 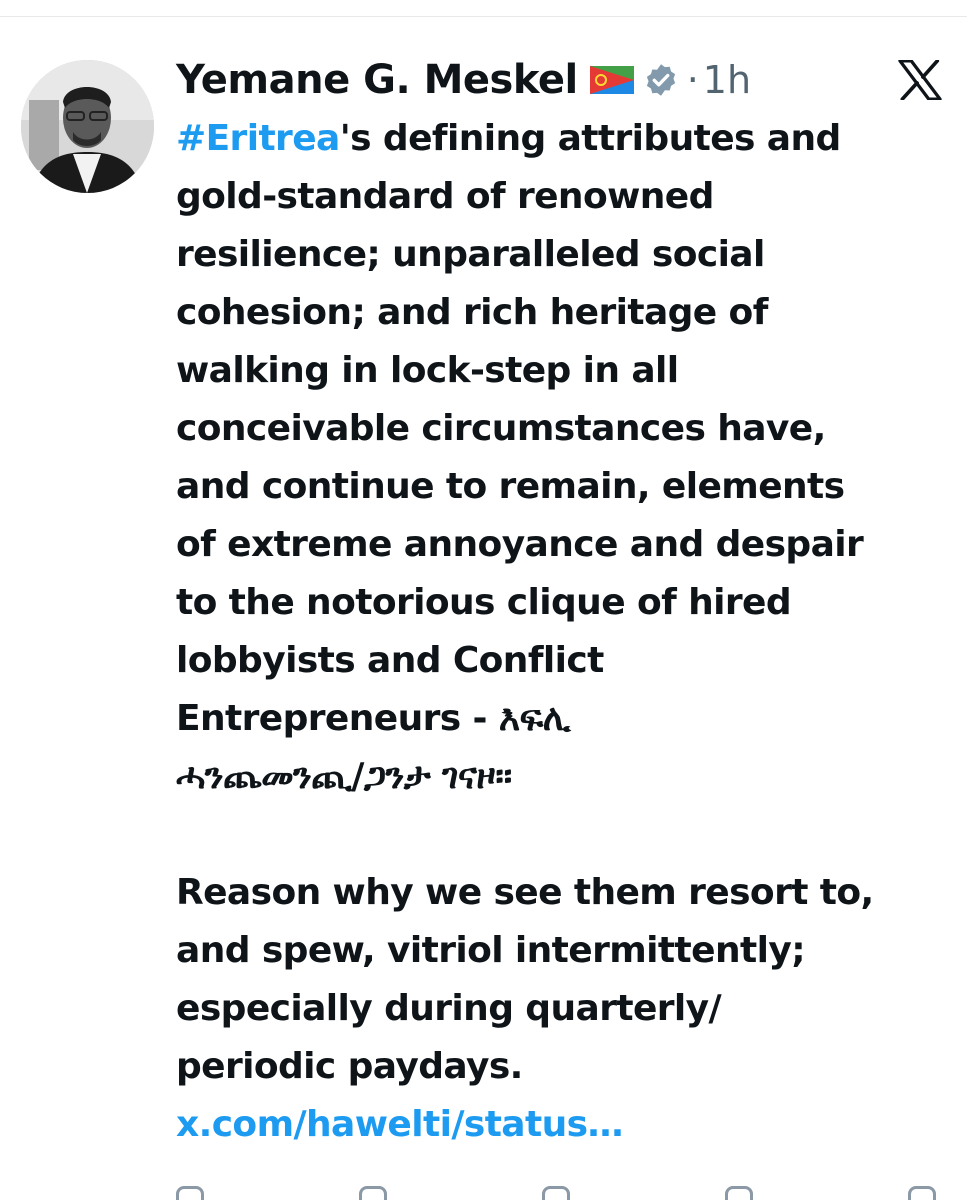 I want to click on like-icon, so click(x=556, y=1193).